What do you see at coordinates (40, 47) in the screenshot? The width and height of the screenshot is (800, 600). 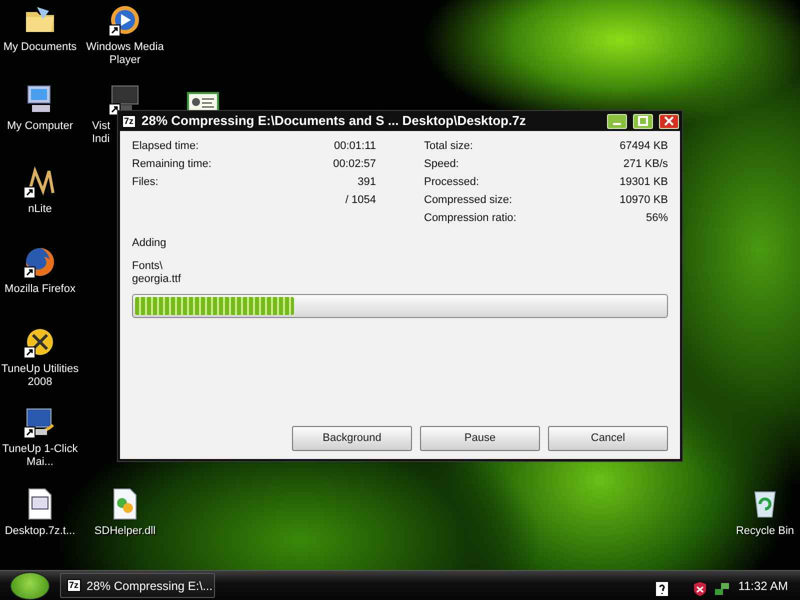 I see `icon-label: My Documents` at bounding box center [40, 47].